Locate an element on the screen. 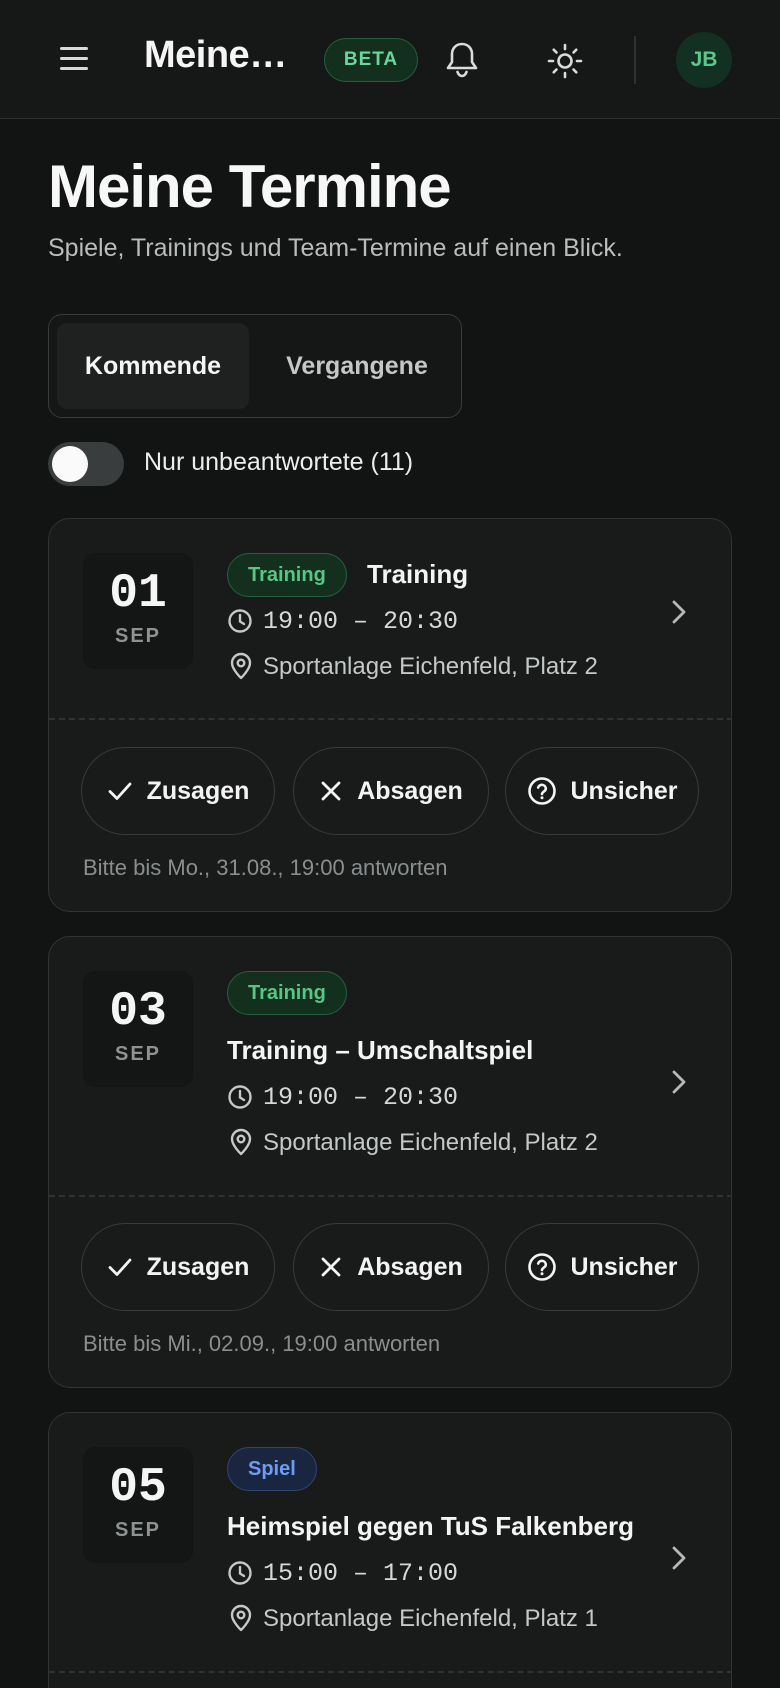 This screenshot has width=780, height=1688. app-header: Meine… BETA JB is located at coordinates (390, 59).